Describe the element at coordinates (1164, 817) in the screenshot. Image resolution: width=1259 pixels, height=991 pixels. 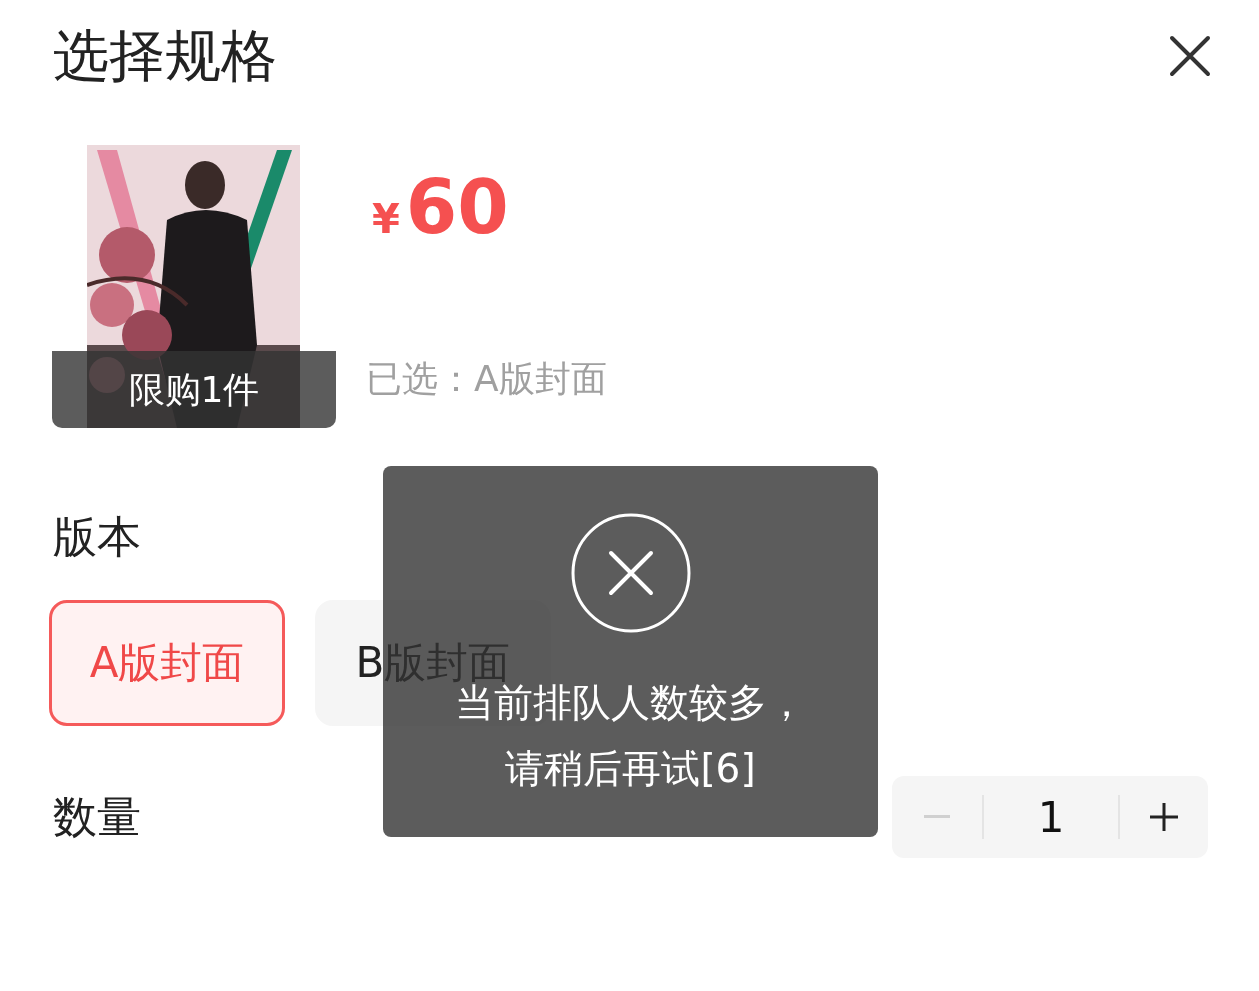
I see `plus-icon` at that location.